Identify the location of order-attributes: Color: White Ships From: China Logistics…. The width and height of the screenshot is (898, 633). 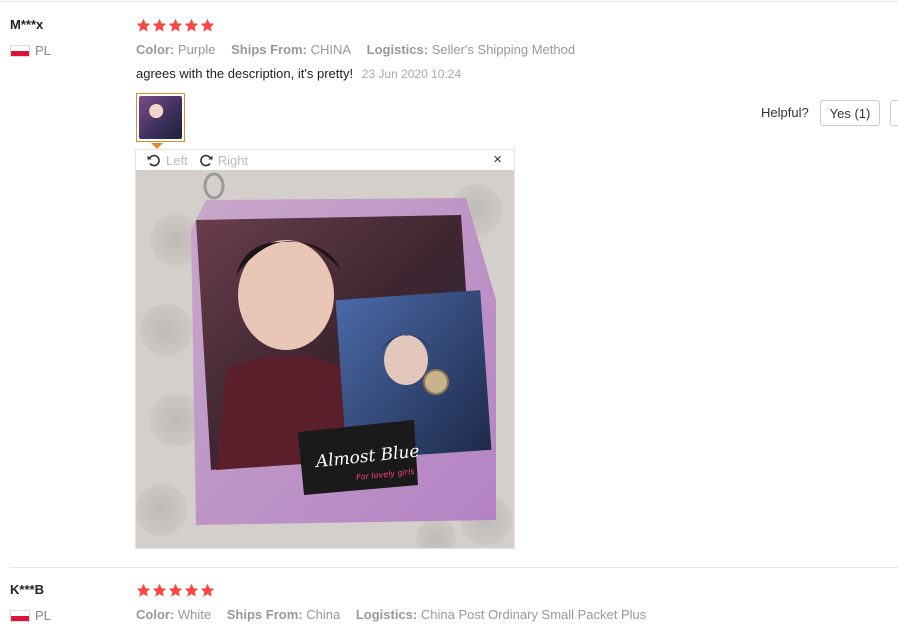
(397, 614).